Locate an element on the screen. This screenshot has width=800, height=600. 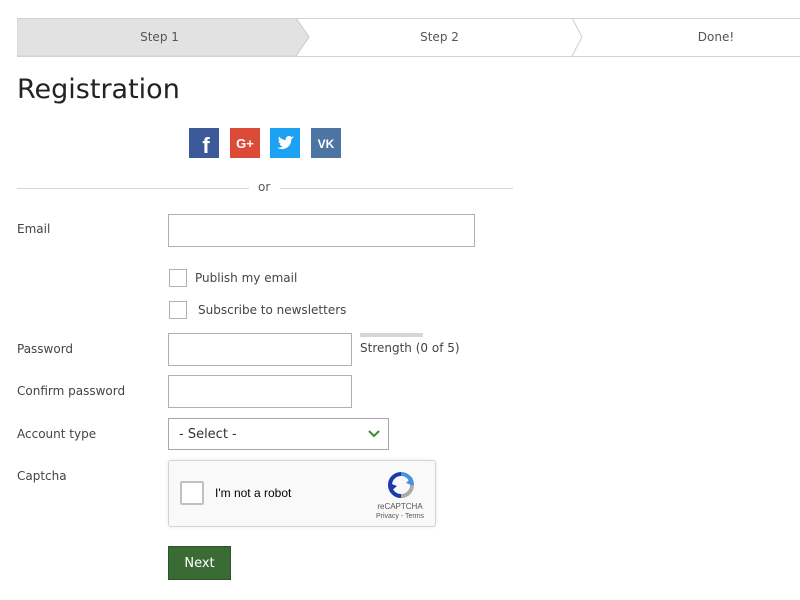
recaptcha-checkbox-label: I'm not a robot is located at coordinates (253, 493).